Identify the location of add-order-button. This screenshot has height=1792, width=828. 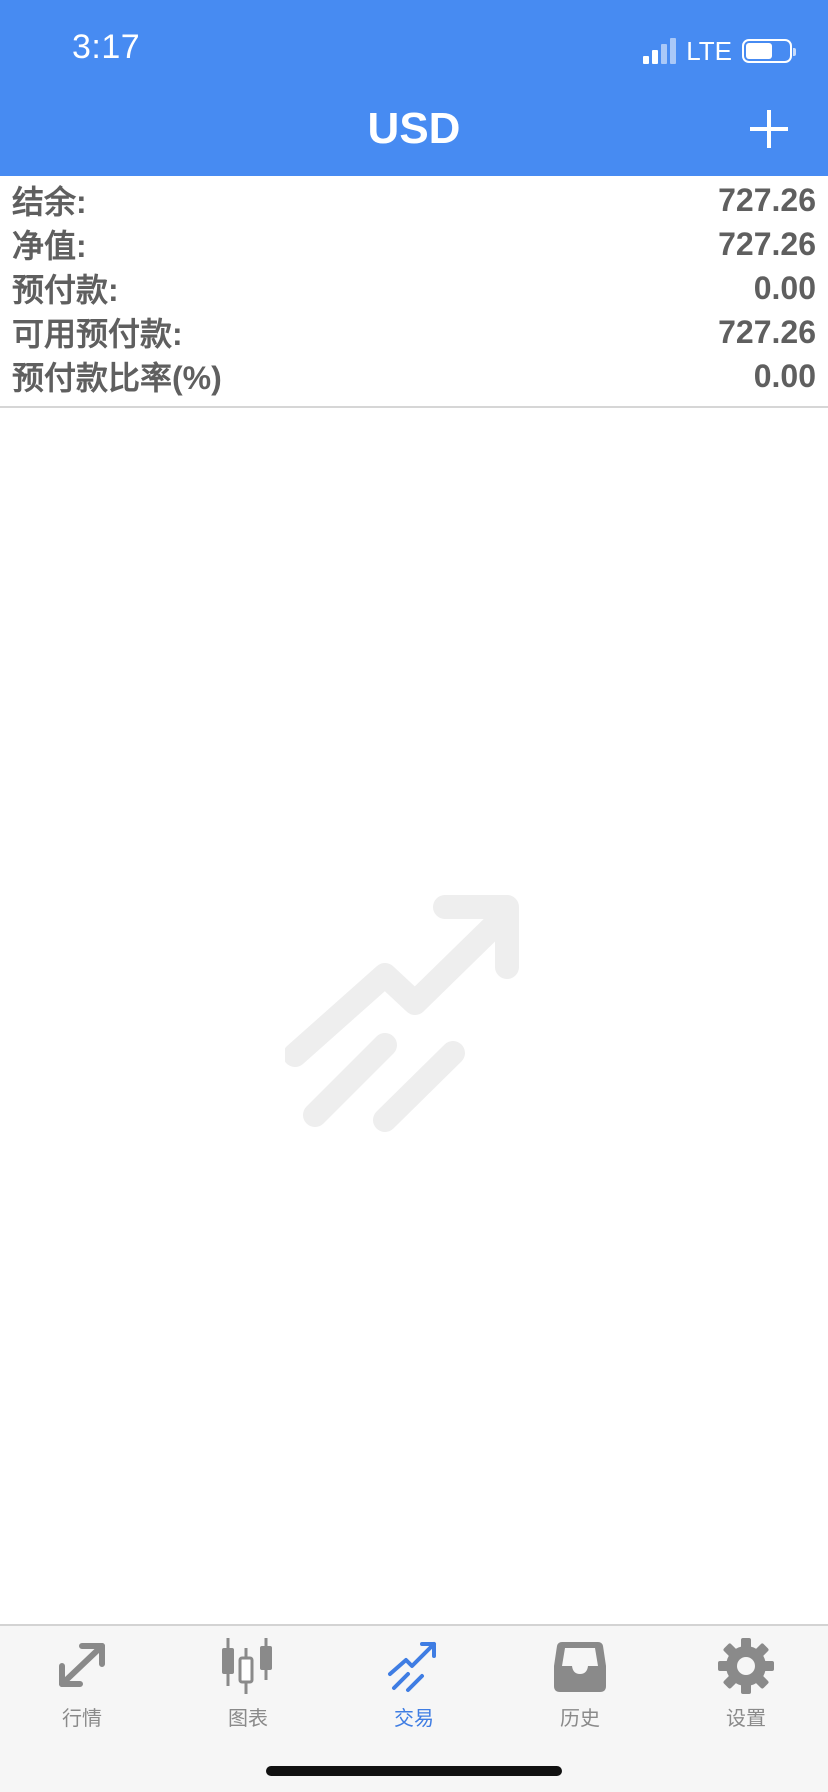
(769, 129).